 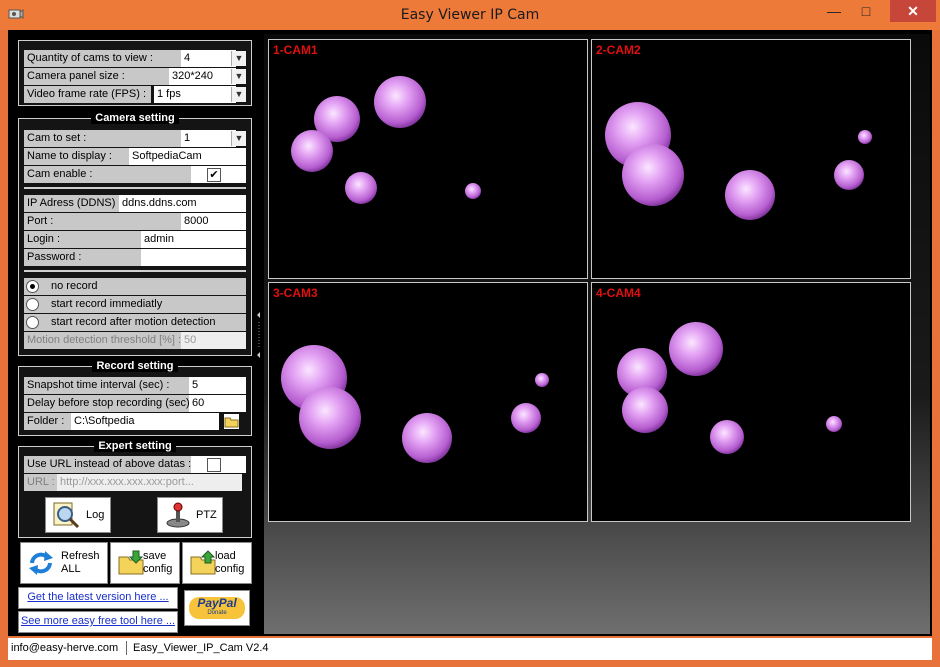 I want to click on cam-enable-label: Cam enable :, so click(x=107, y=174).